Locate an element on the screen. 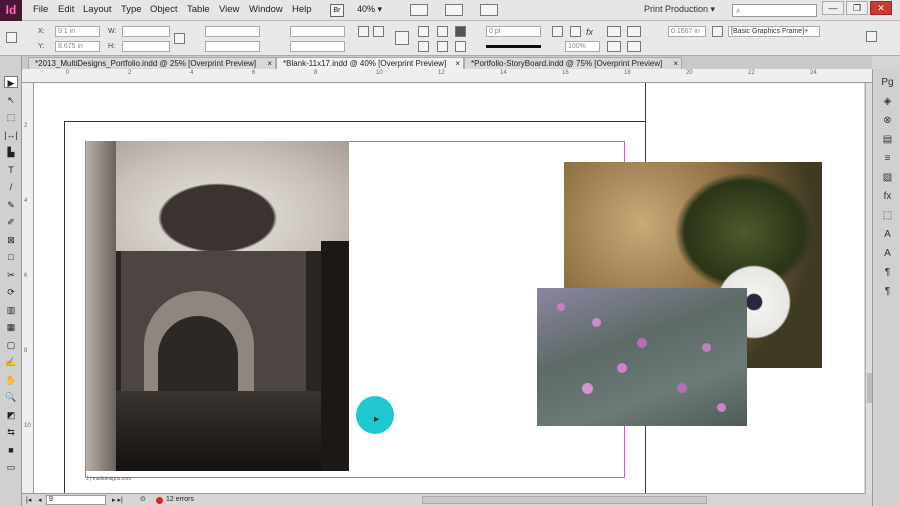  panel-6-icon: fx is located at coordinates (887, 196).